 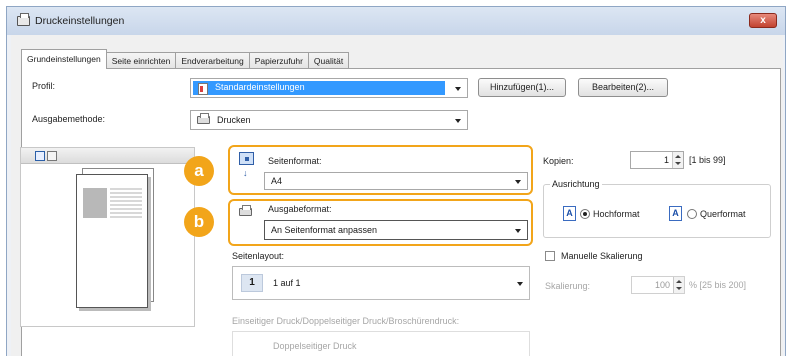 What do you see at coordinates (550, 256) in the screenshot?
I see `manual-scaling-checkbox` at bounding box center [550, 256].